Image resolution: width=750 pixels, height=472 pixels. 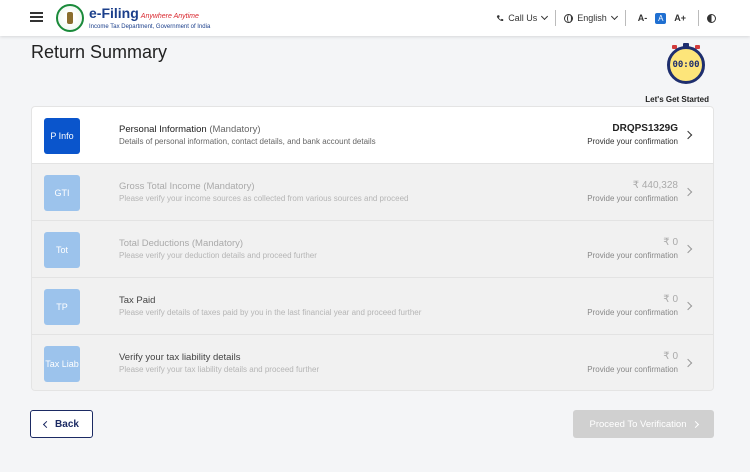 I want to click on call-us-label: Call Us, so click(x=523, y=18).